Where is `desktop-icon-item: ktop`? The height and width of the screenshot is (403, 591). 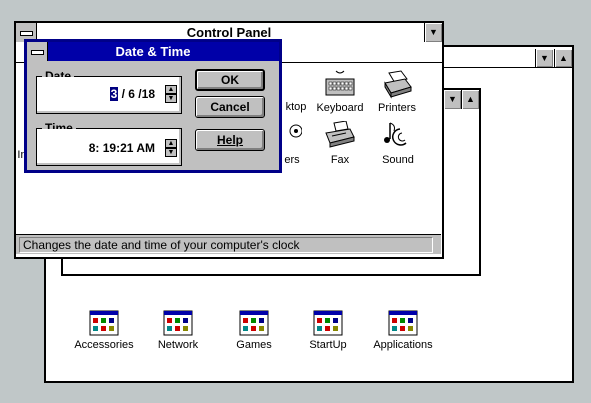 desktop-icon-item: ktop is located at coordinates (296, 91).